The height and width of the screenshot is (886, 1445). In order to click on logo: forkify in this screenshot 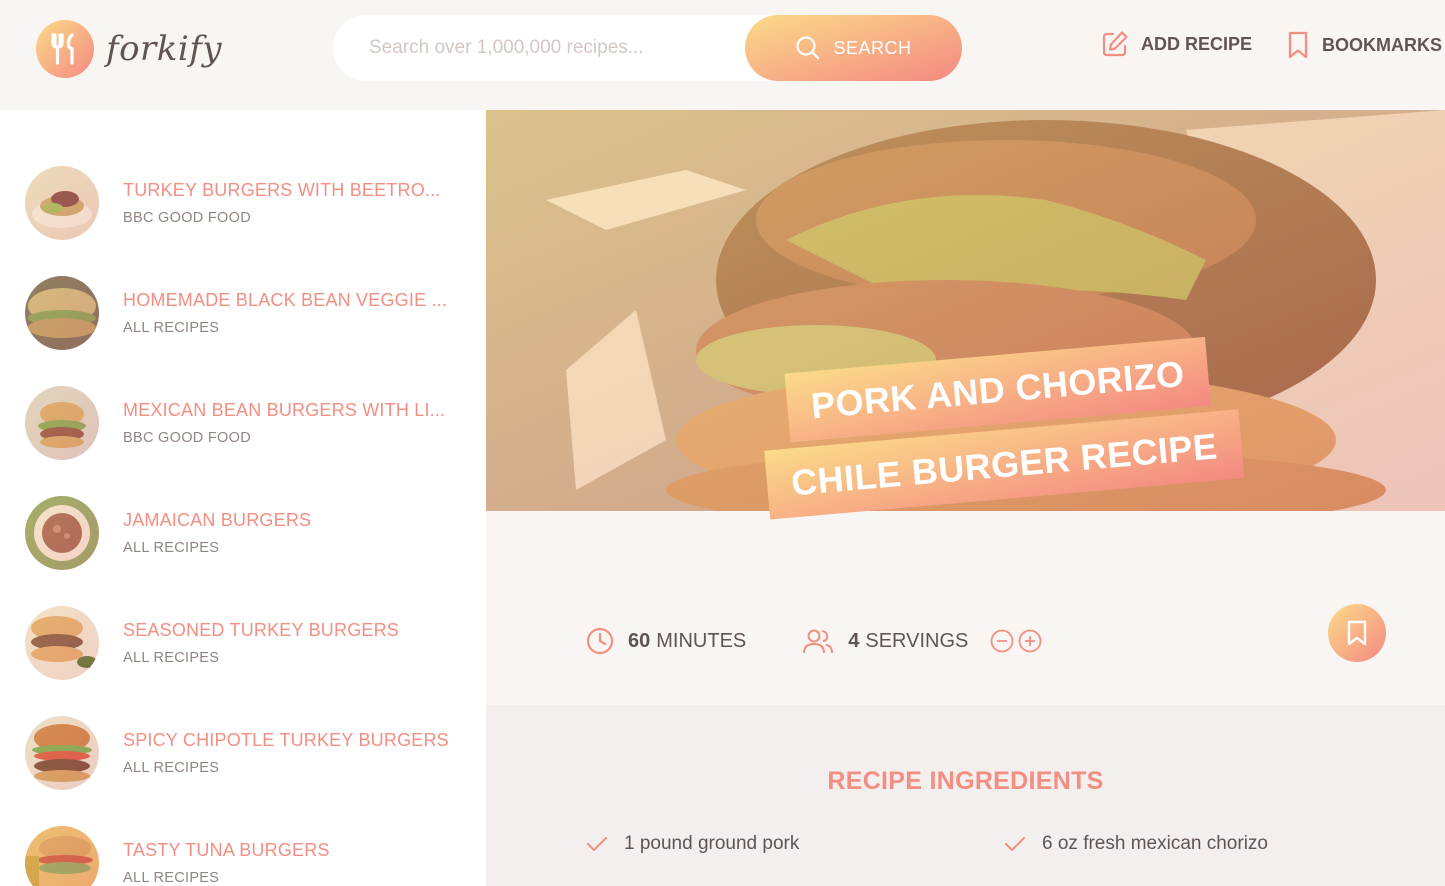, I will do `click(129, 49)`.